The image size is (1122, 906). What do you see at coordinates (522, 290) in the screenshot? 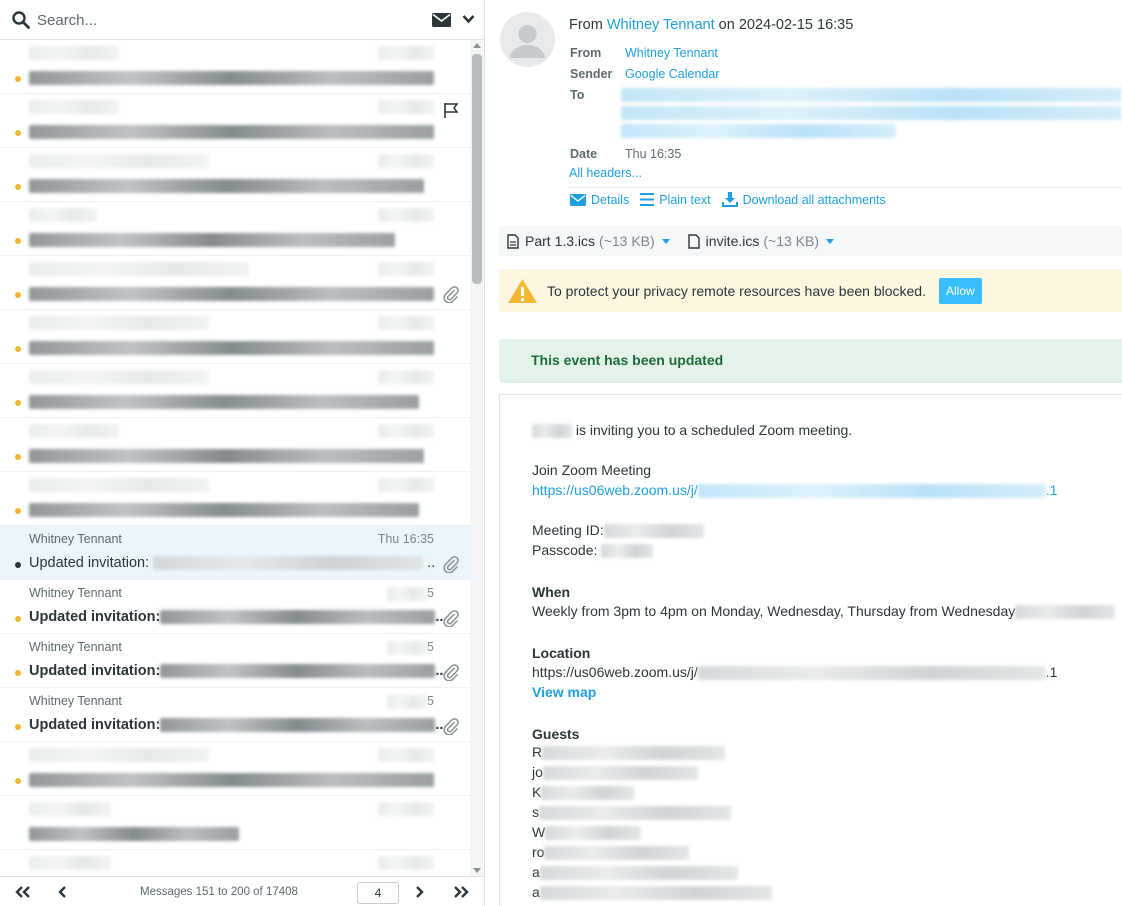
I see `warning-icon` at bounding box center [522, 290].